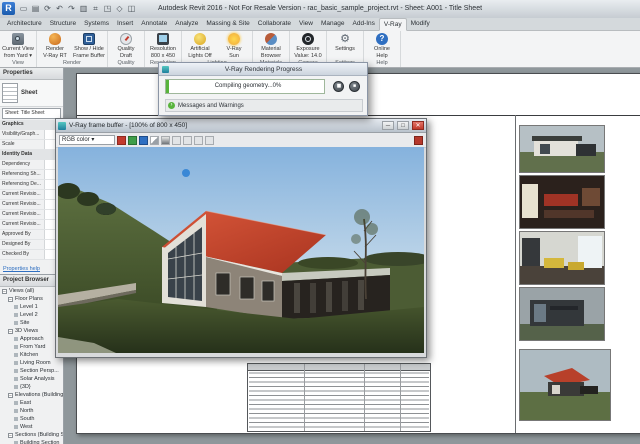 The width and height of the screenshot is (640, 444). What do you see at coordinates (31, 363) in the screenshot?
I see `browser-item-living-room: Living Room` at bounding box center [31, 363].